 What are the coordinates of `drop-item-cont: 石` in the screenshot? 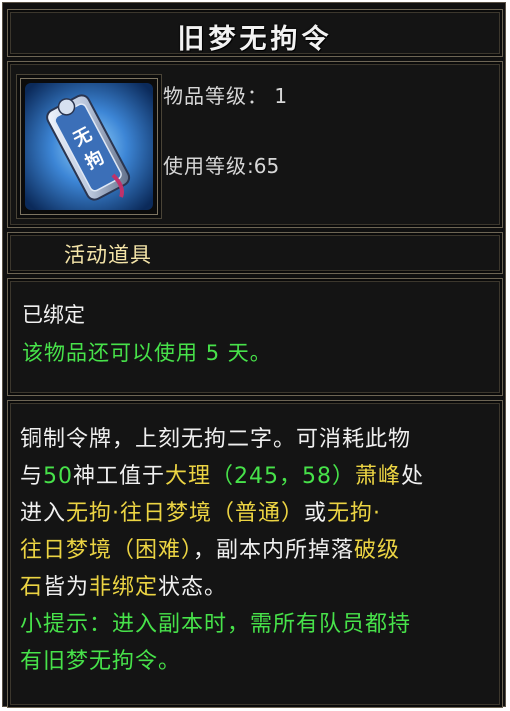 It's located at (32, 587).